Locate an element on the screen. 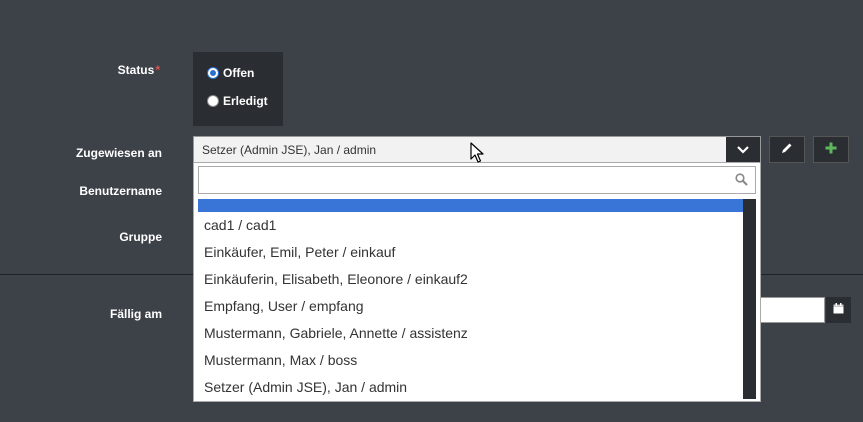 The width and height of the screenshot is (863, 422). due-label: Fällig am is located at coordinates (135, 314).